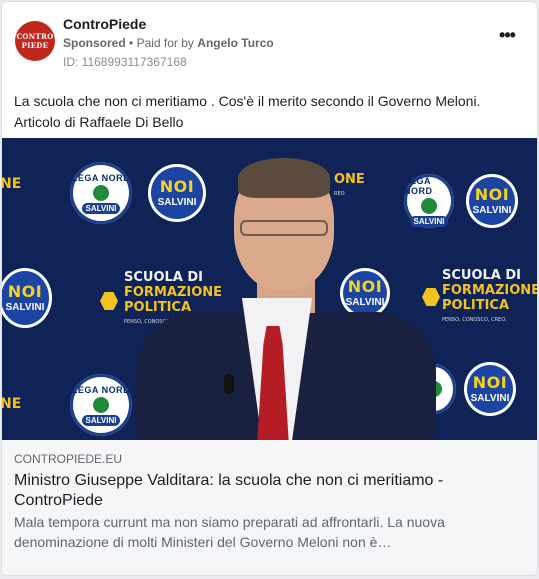 The width and height of the screenshot is (539, 579). Describe the element at coordinates (284, 228) in the screenshot. I see `glasses-icon` at that location.